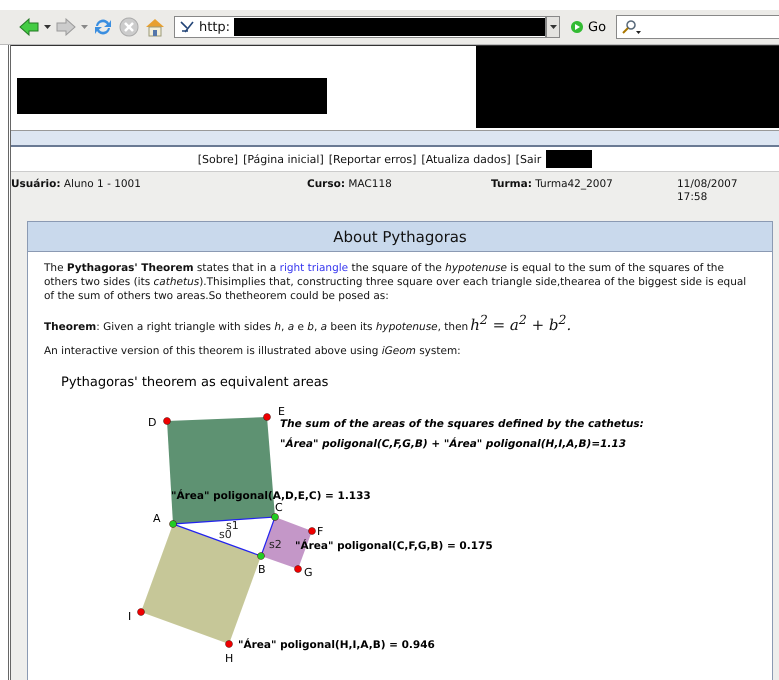 Image resolution: width=779 pixels, height=680 pixels. Describe the element at coordinates (283, 159) in the screenshot. I see `nav-link: [Página inicial]` at that location.